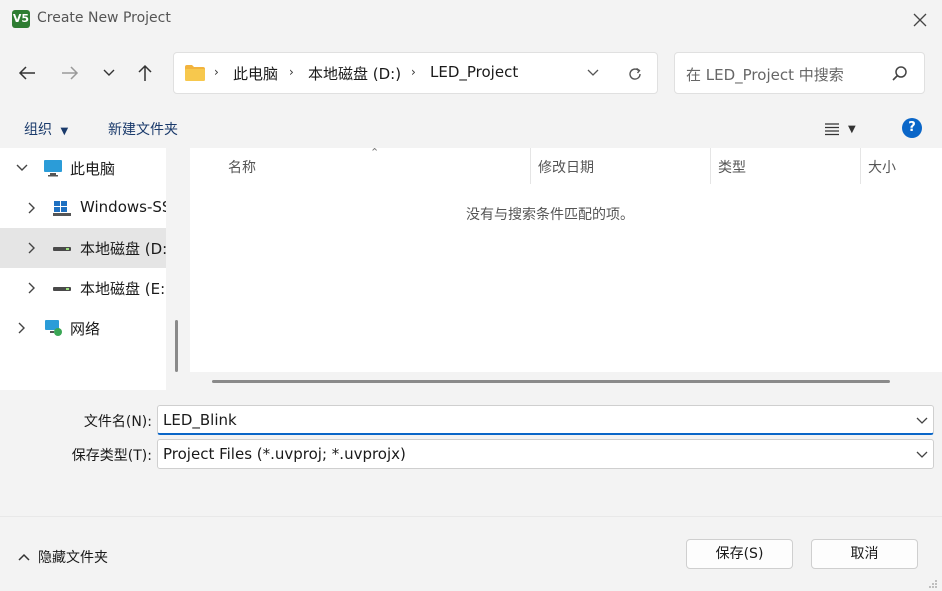 This screenshot has width=942, height=591. What do you see at coordinates (550, 215) in the screenshot?
I see `empty-folder-message: 没有与搜索条件匹配的项。` at bounding box center [550, 215].